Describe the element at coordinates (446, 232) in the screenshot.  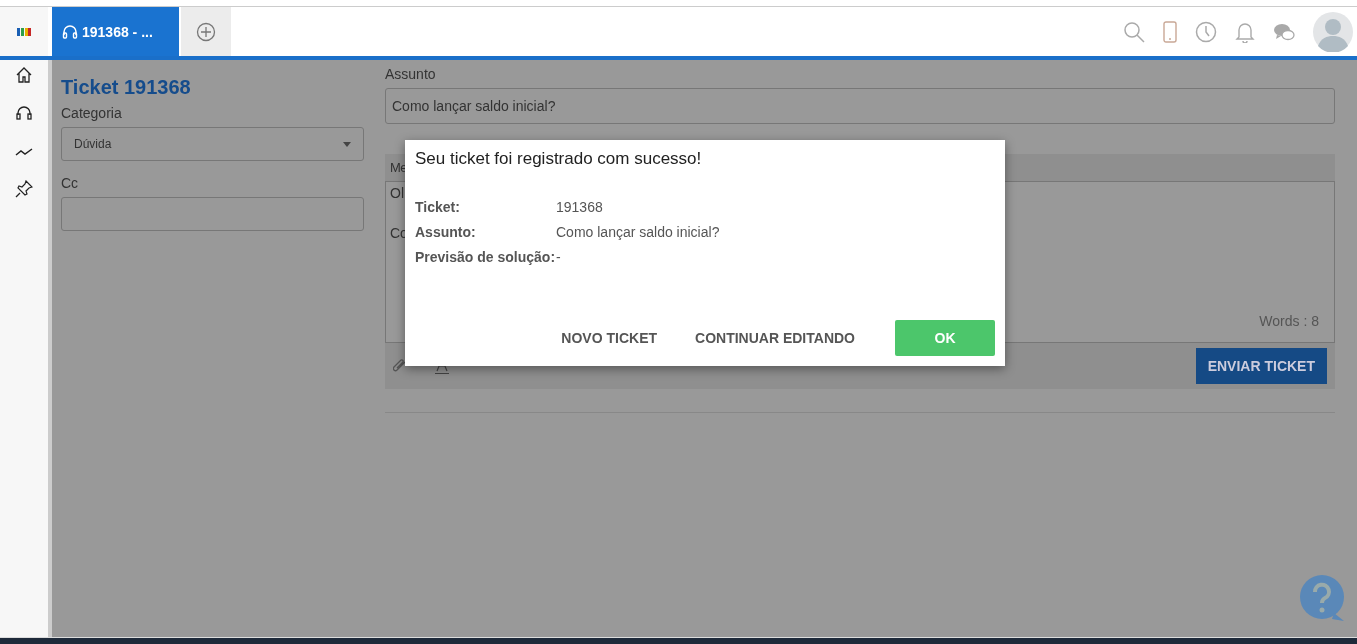
I see `detail-label: Assunto:` at that location.